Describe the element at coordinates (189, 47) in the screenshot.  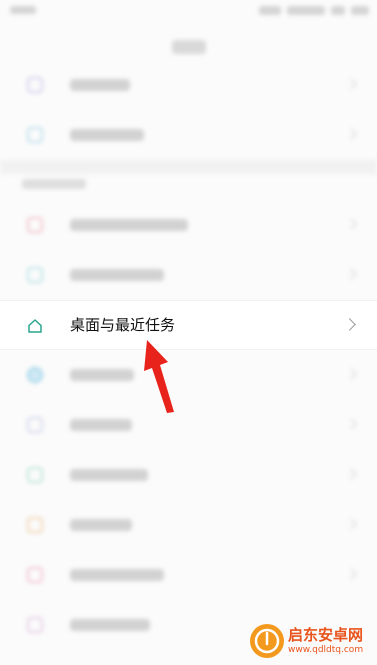
I see `page-title` at that location.